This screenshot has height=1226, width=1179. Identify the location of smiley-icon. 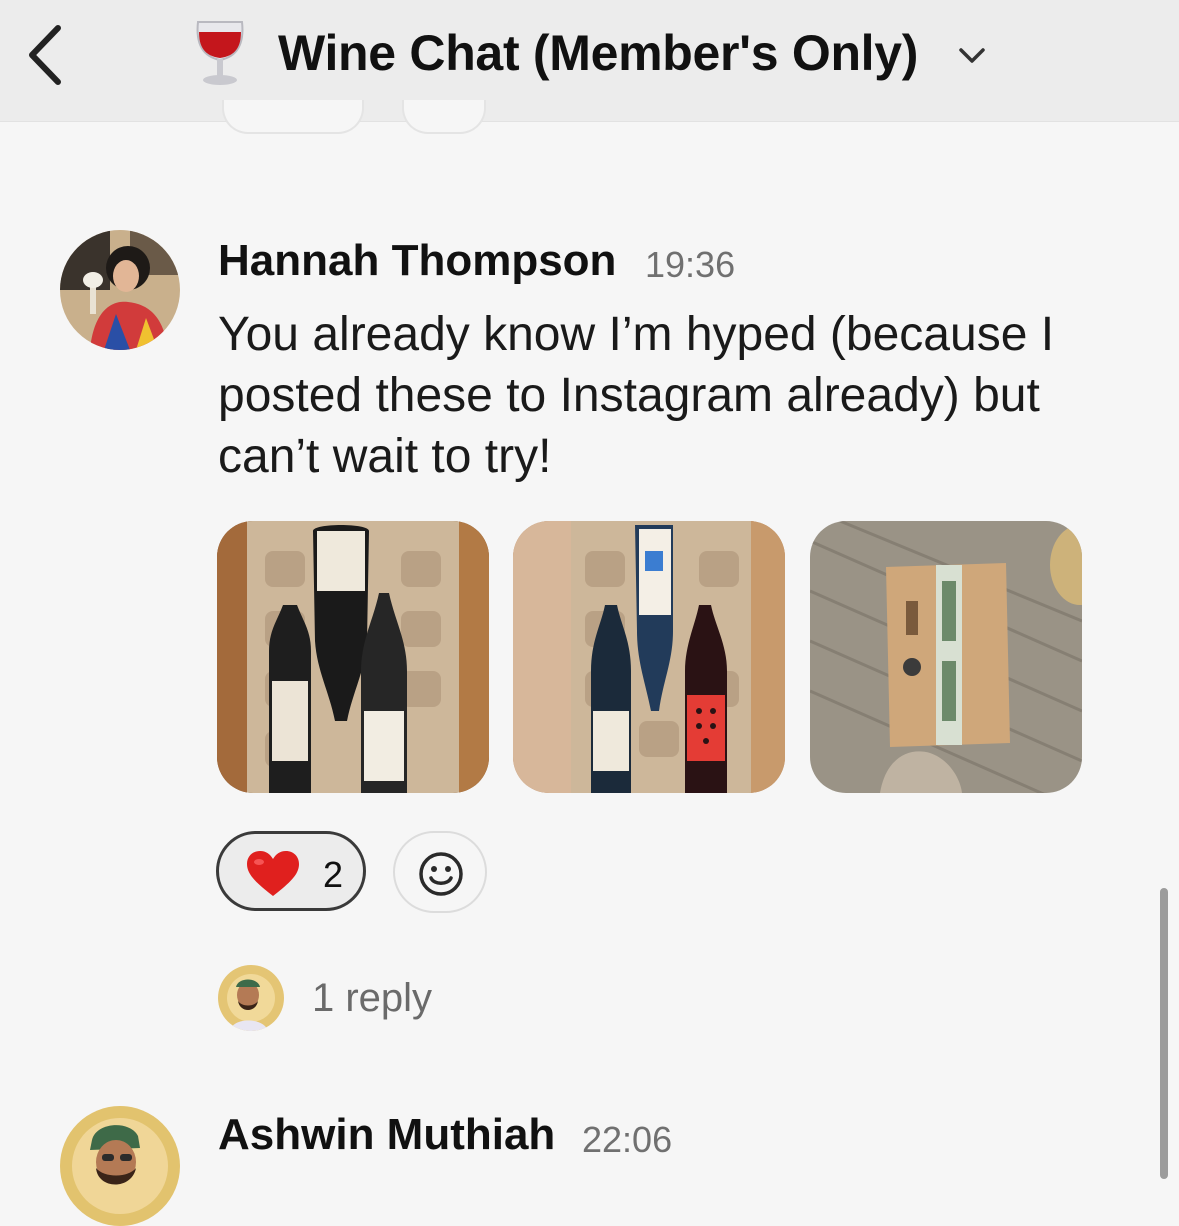
(441, 874).